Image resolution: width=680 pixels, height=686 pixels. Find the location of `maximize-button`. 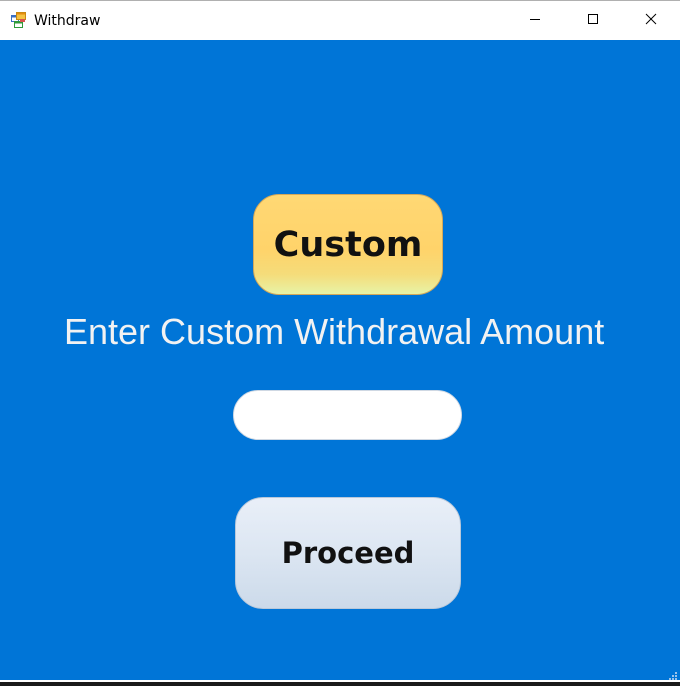

maximize-button is located at coordinates (593, 20).